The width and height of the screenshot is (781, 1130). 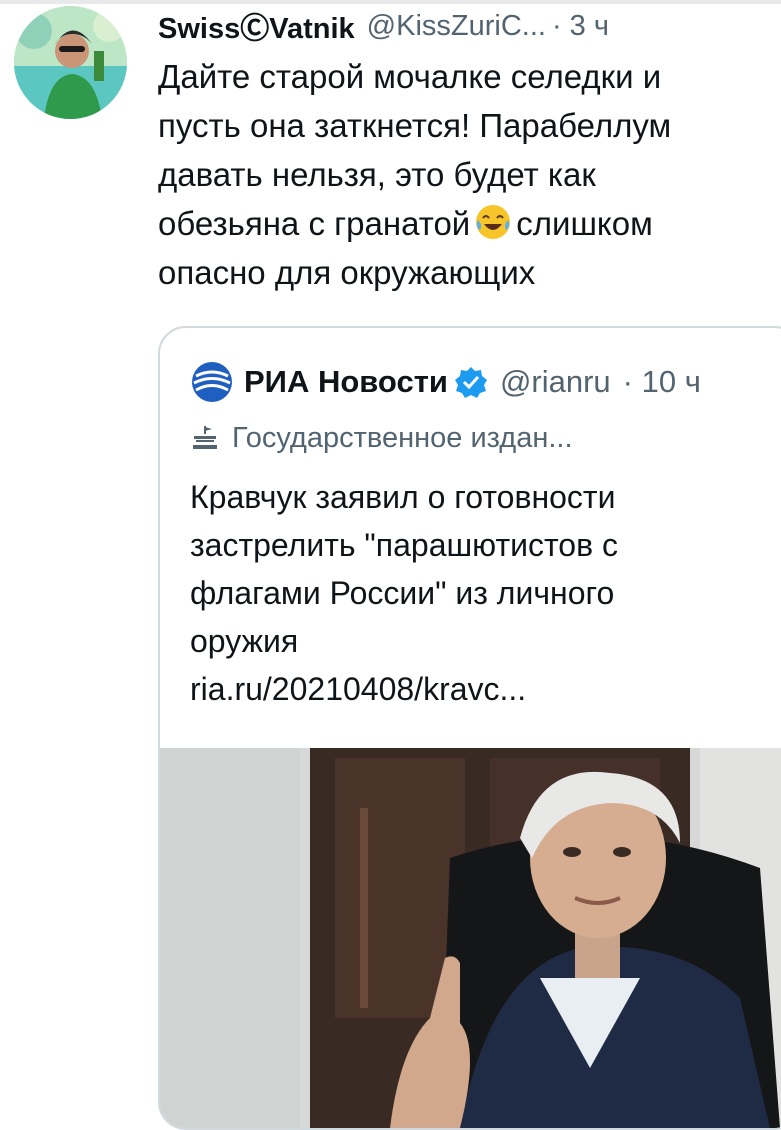 What do you see at coordinates (662, 382) in the screenshot?
I see `quoted-timestamp: · 10 ч` at bounding box center [662, 382].